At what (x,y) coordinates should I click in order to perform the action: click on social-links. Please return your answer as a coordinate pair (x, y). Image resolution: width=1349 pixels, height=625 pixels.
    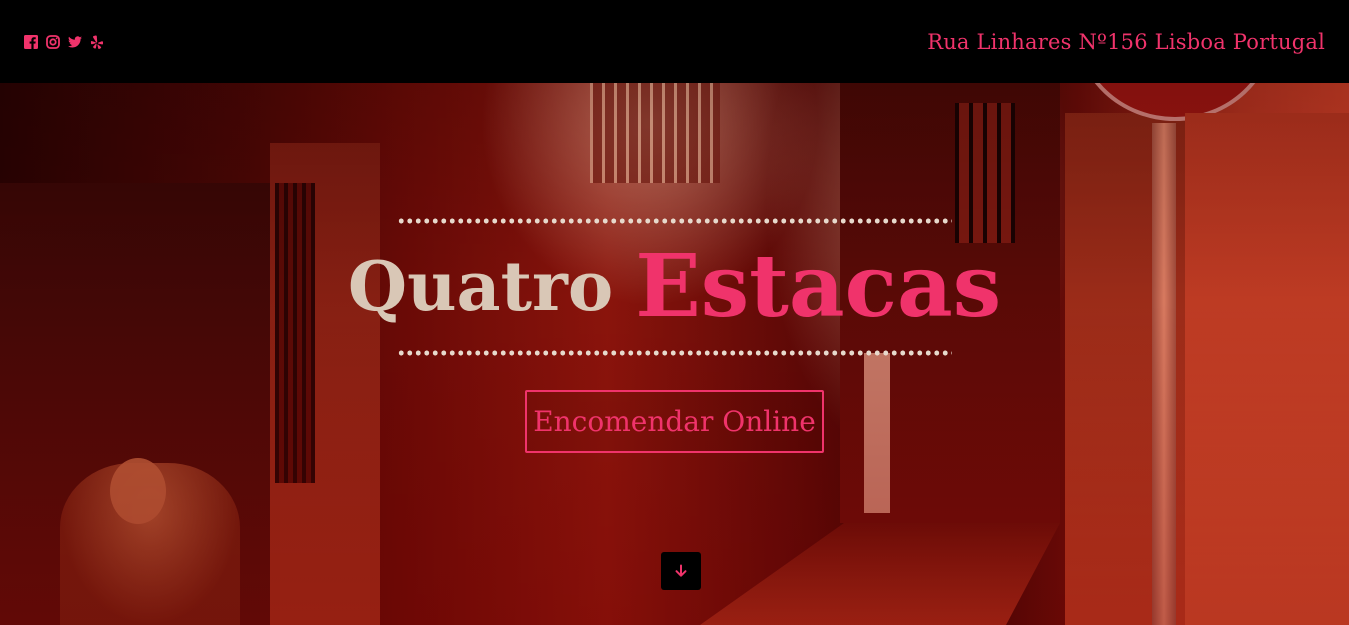
    Looking at the image, I should click on (64, 41).